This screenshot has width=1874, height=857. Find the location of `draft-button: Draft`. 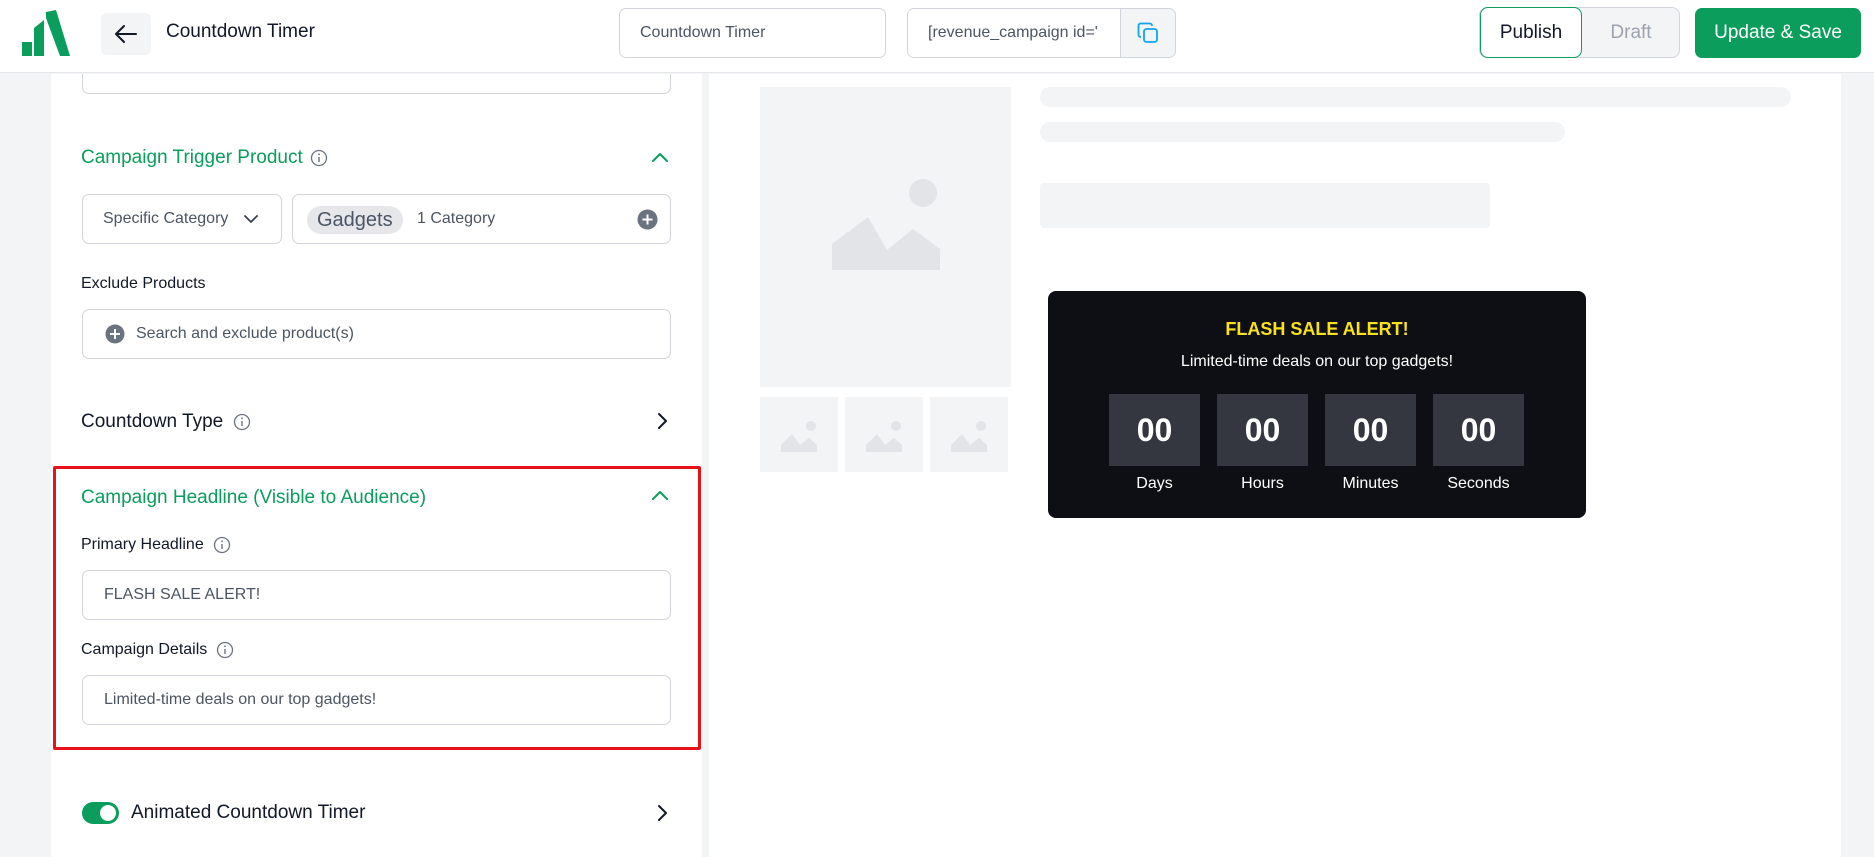

draft-button: Draft is located at coordinates (1631, 32).